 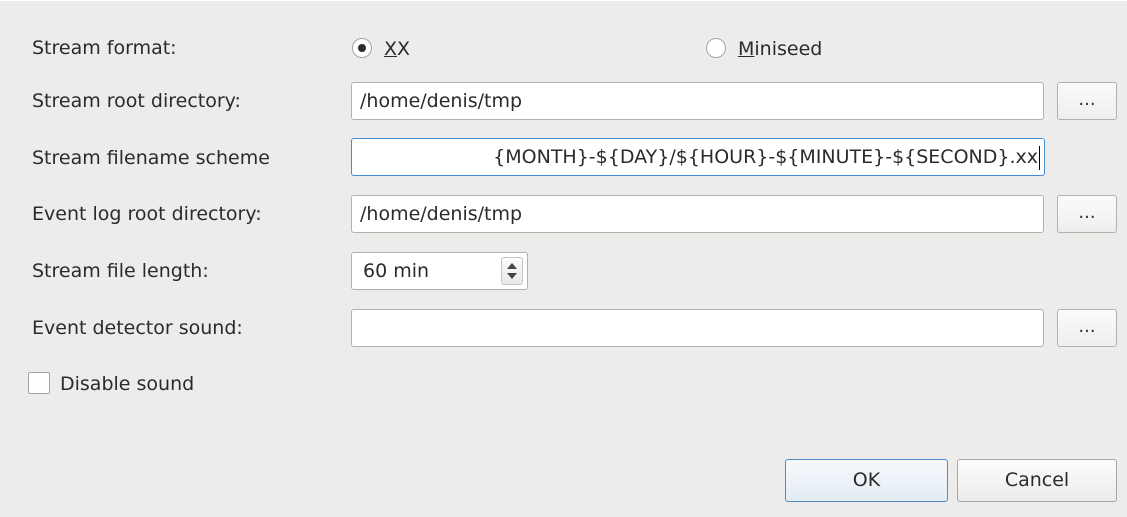 What do you see at coordinates (866, 480) in the screenshot?
I see `ok-button: OK` at bounding box center [866, 480].